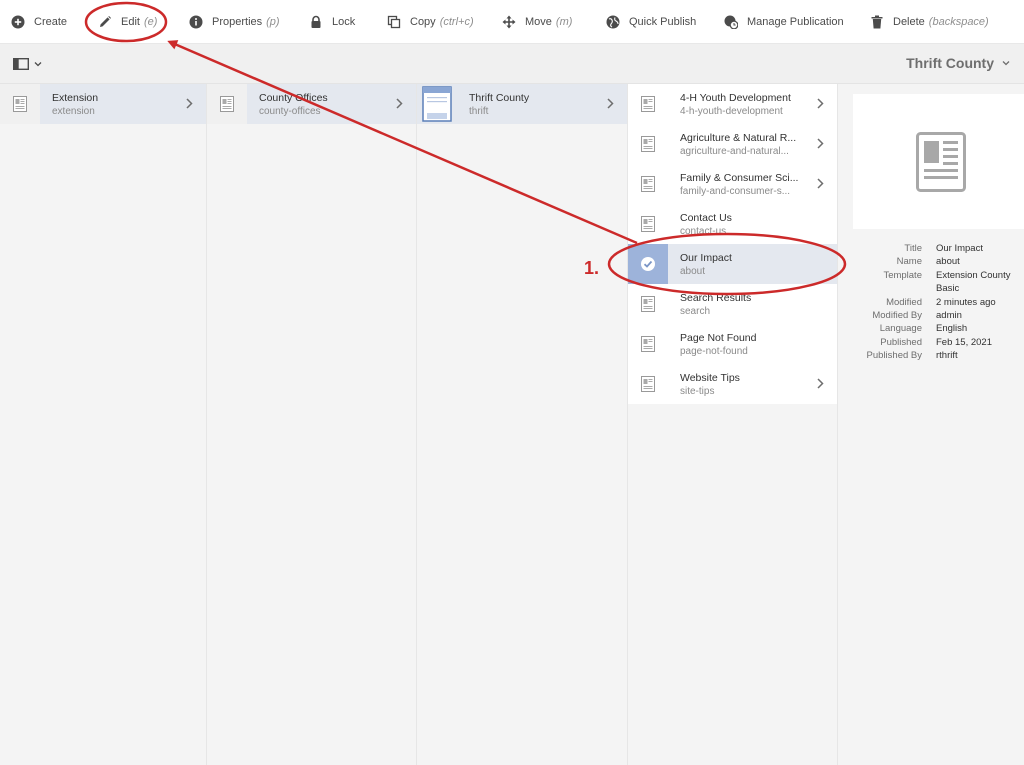  I want to click on quick-publish-button: Quick Publish, so click(651, 22).